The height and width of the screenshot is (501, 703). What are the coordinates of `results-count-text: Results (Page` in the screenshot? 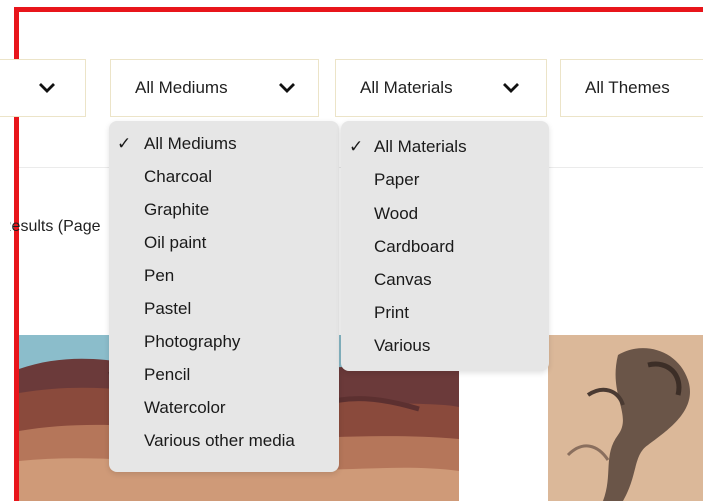 It's located at (55, 226).